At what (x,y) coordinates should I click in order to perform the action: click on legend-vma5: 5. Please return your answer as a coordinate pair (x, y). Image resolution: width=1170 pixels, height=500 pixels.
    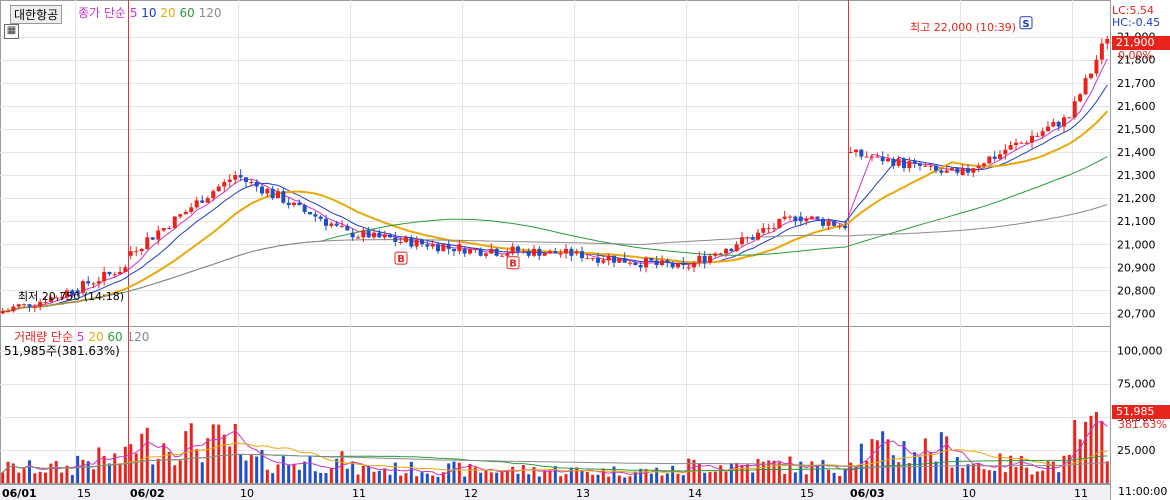
    Looking at the image, I should click on (80, 337).